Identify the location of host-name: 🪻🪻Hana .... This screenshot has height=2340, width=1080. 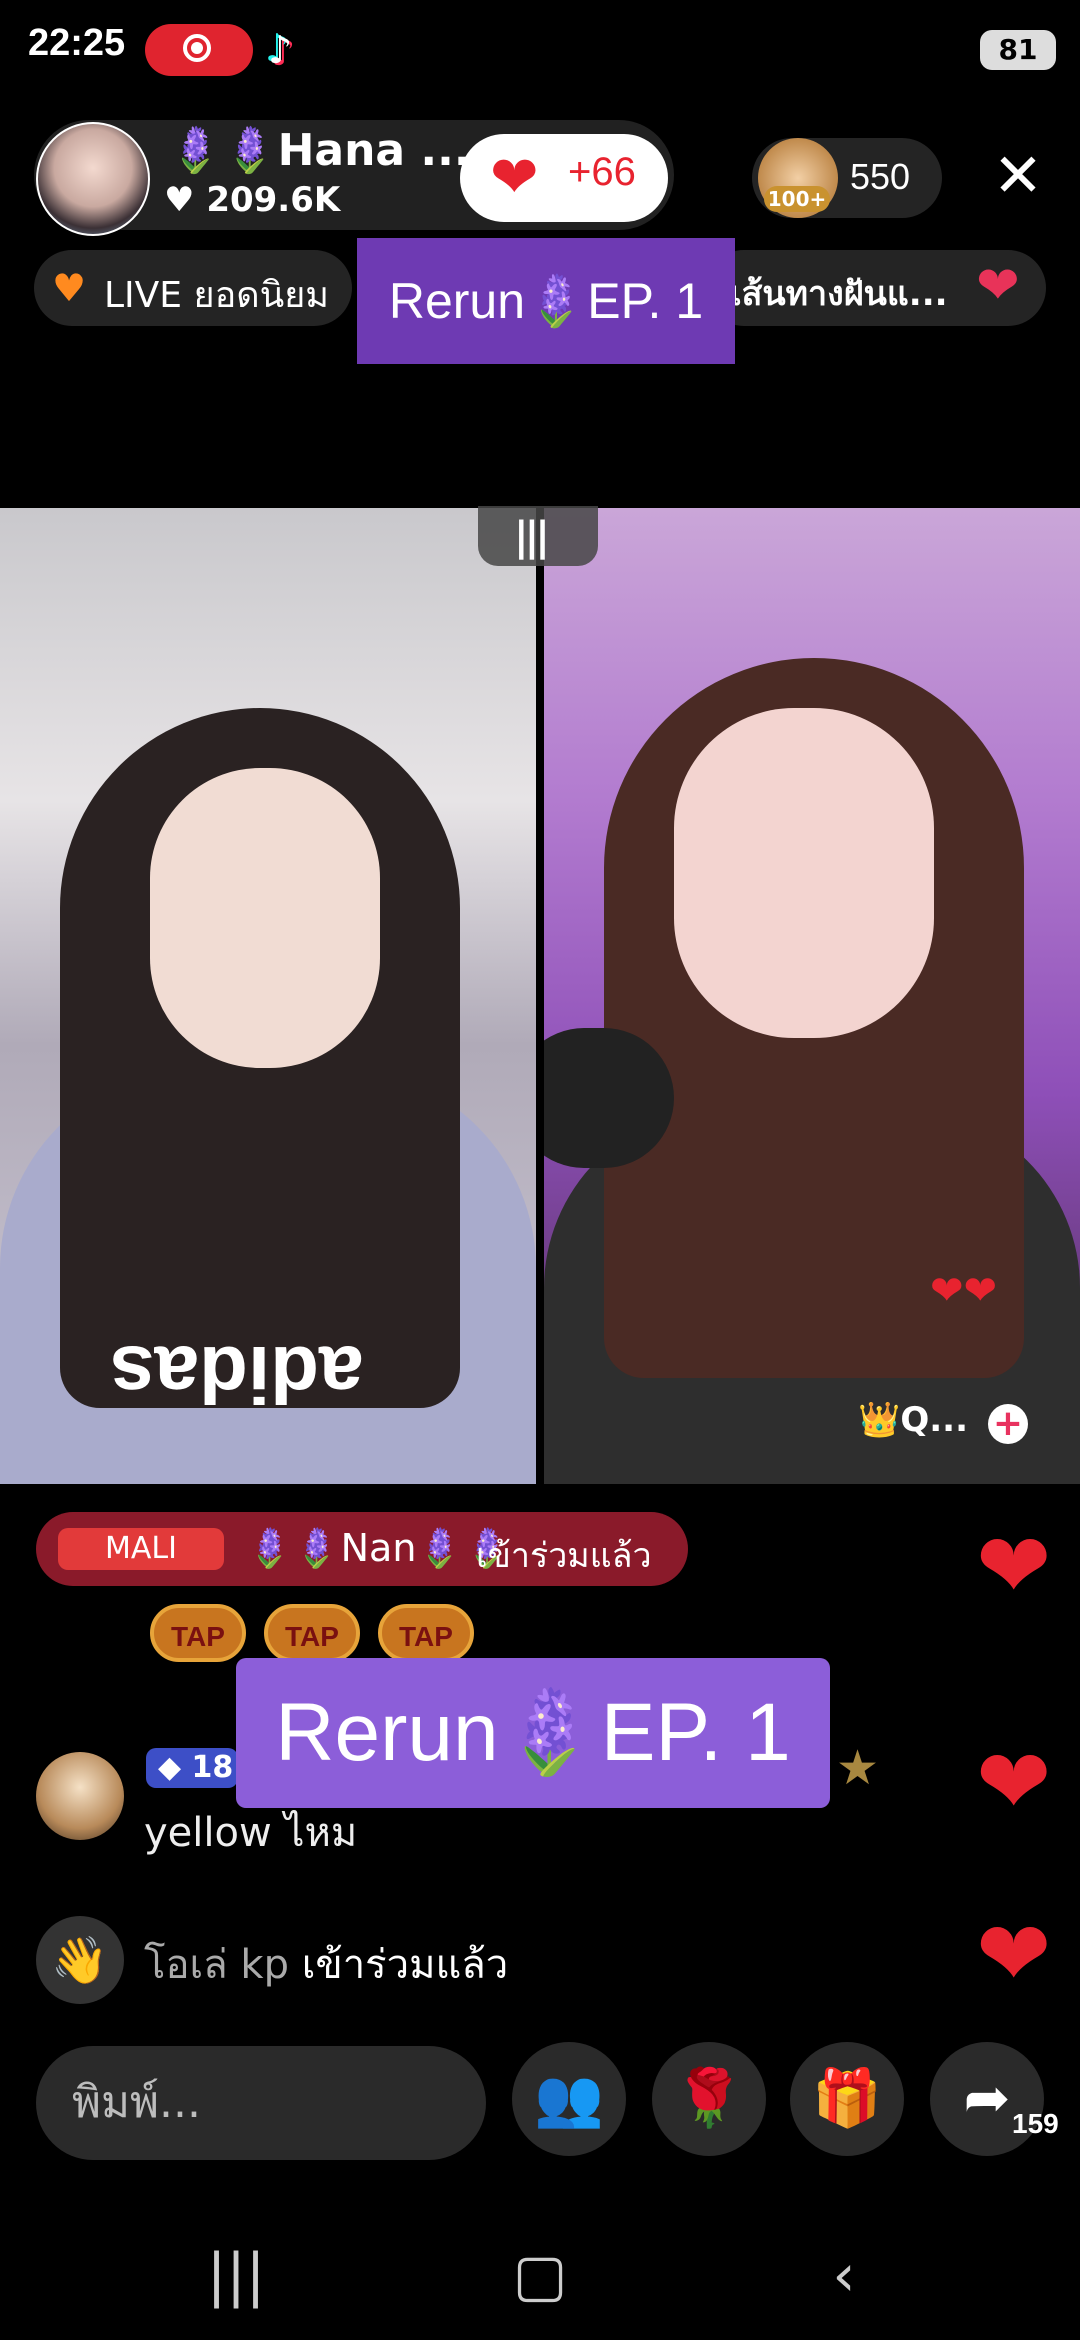
(319, 150).